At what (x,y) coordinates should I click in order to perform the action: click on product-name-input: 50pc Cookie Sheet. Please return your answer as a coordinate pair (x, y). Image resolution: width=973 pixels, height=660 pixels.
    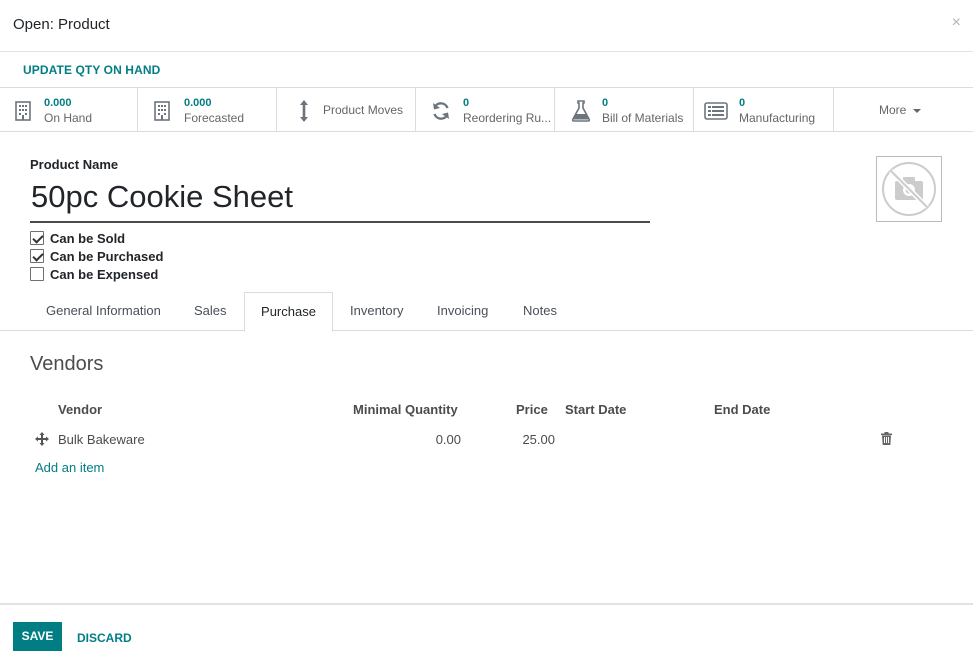
    Looking at the image, I should click on (340, 199).